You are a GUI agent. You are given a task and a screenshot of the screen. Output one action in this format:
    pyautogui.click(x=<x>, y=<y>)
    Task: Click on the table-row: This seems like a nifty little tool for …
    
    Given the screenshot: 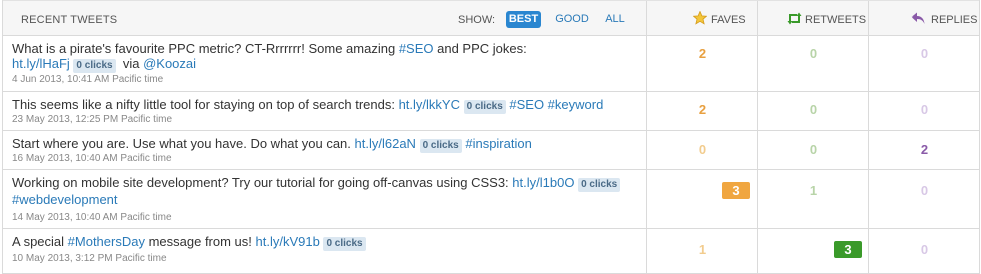 What is the action you would take?
    pyautogui.click(x=491, y=111)
    